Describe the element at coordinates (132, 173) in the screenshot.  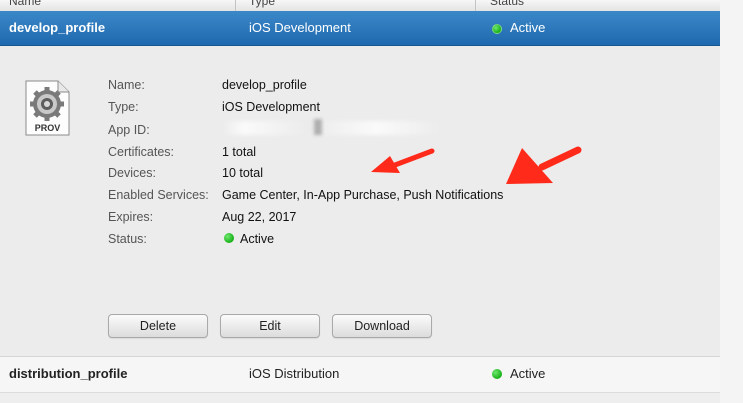
I see `label-devices: Devices:` at that location.